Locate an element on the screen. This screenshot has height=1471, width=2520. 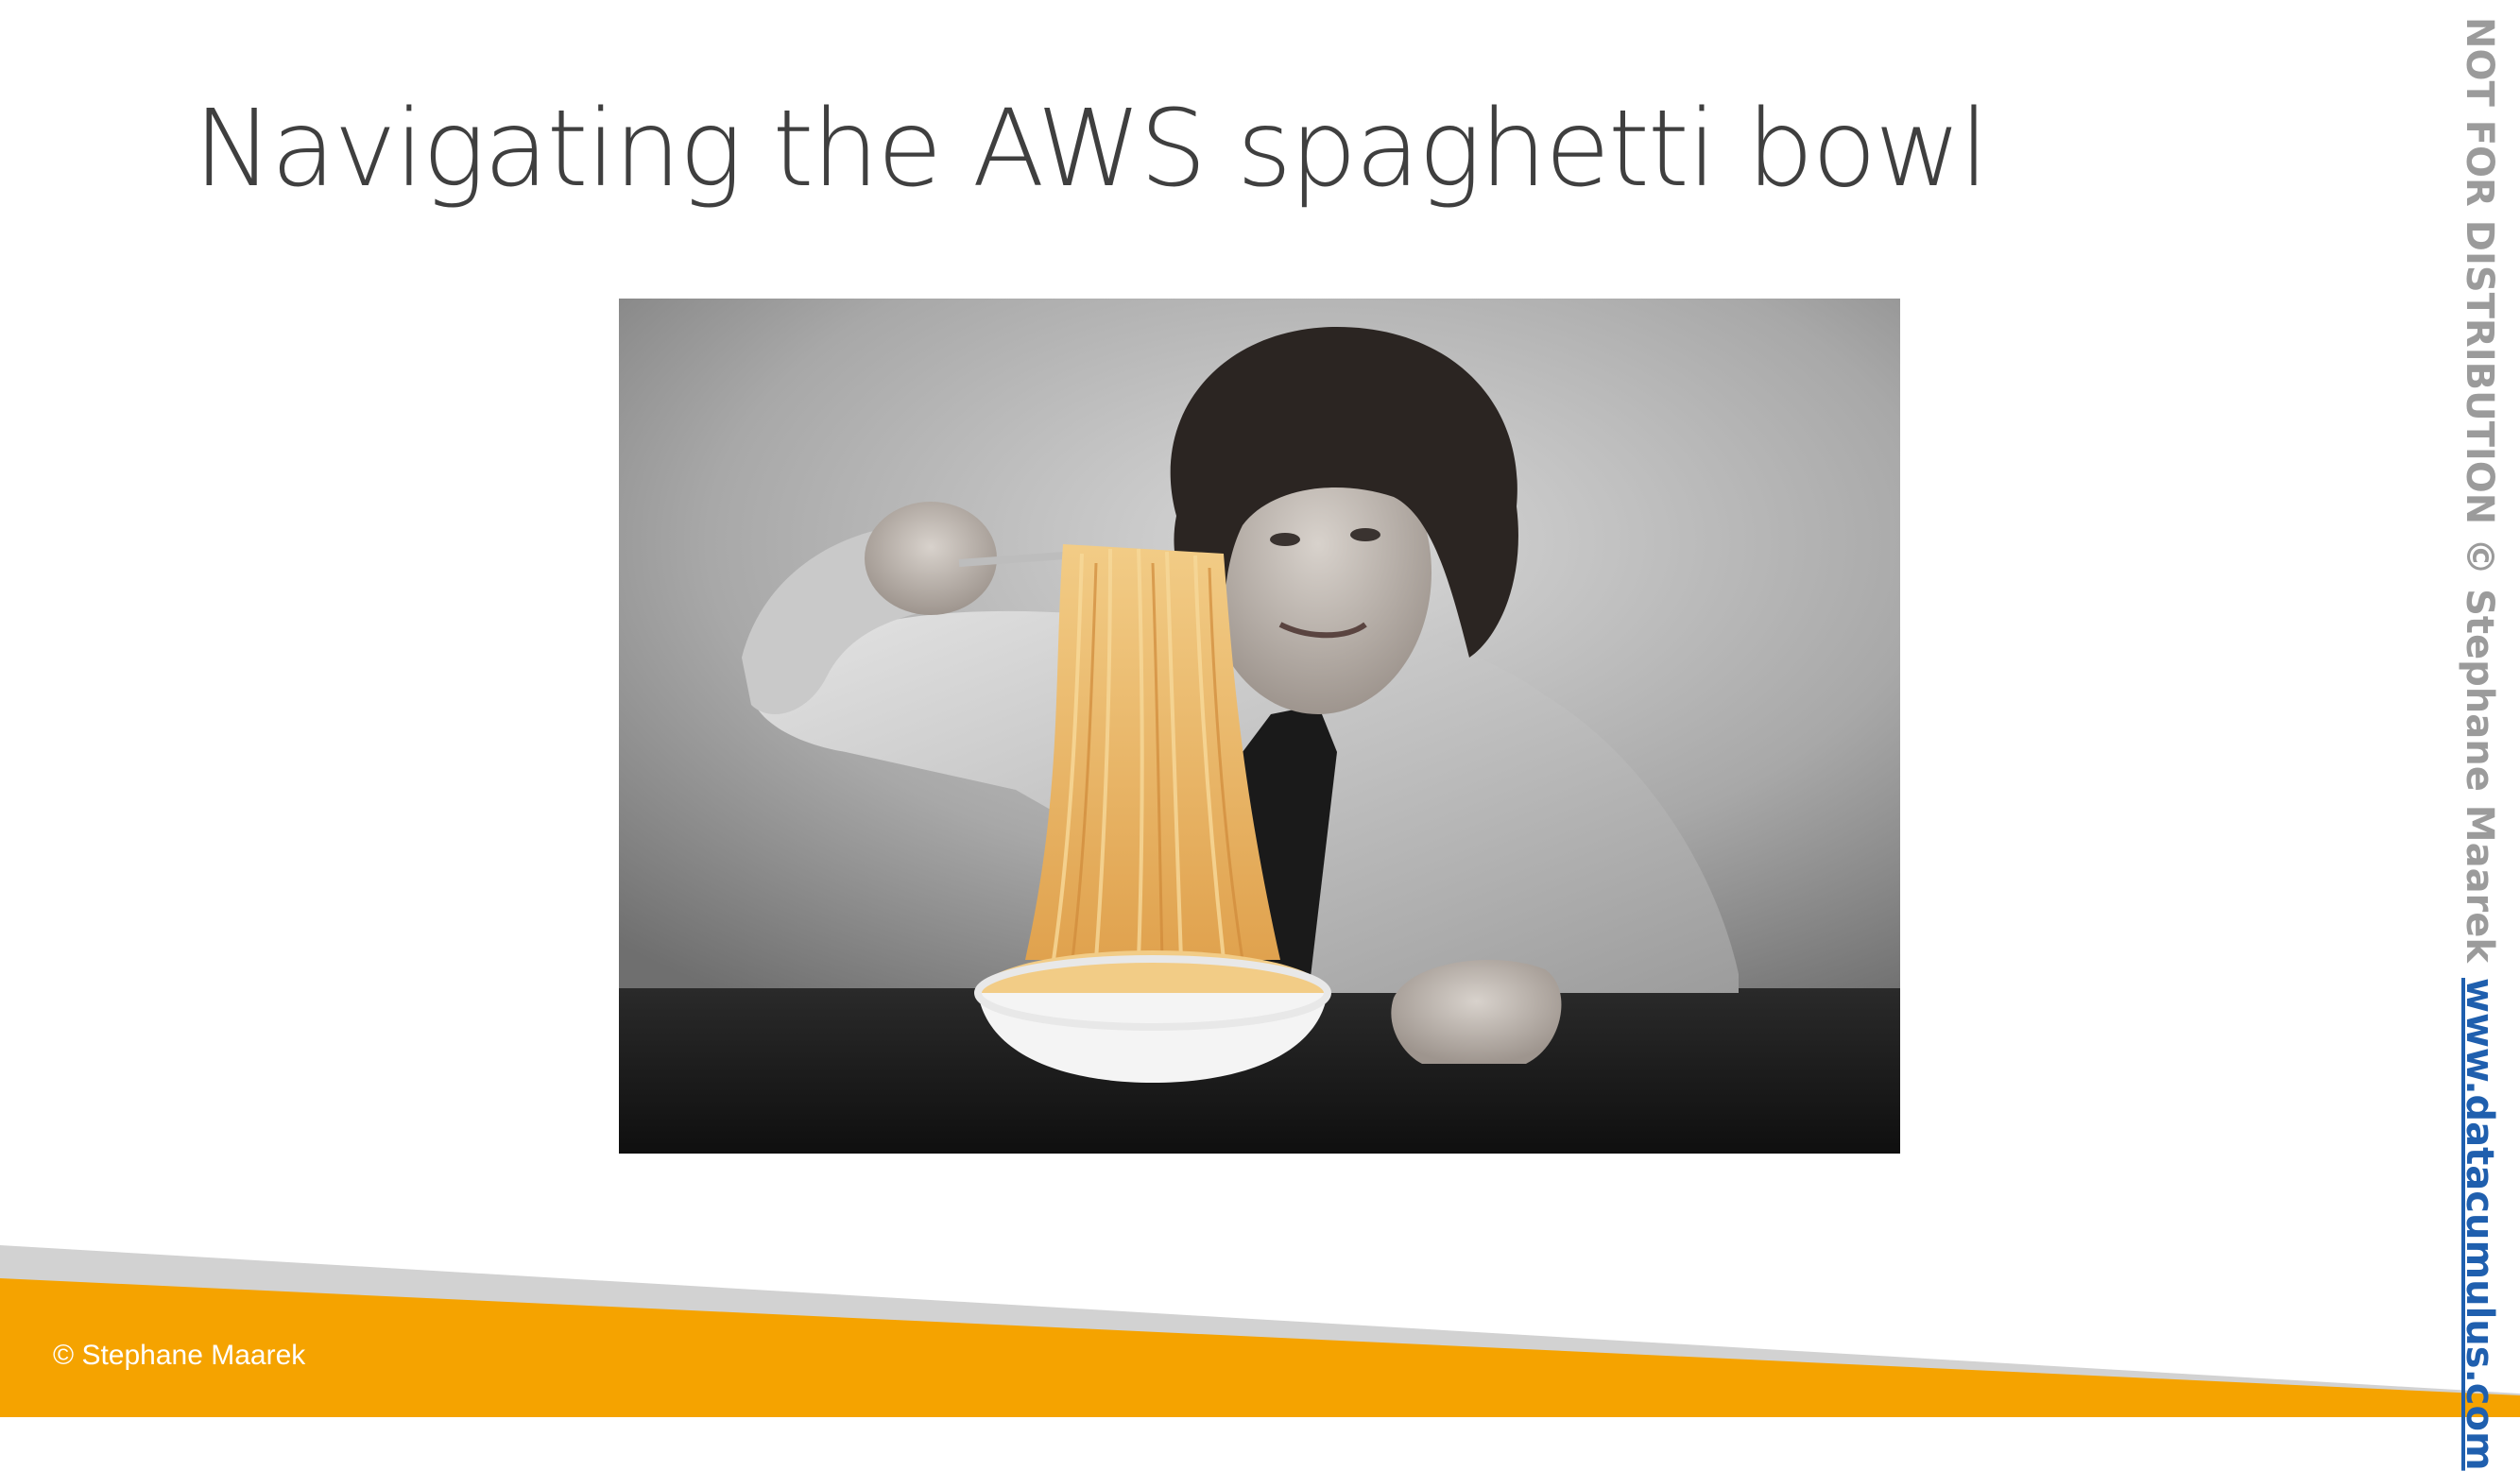
copyright-notice: © Stephane Maarek is located at coordinates (179, 1355).